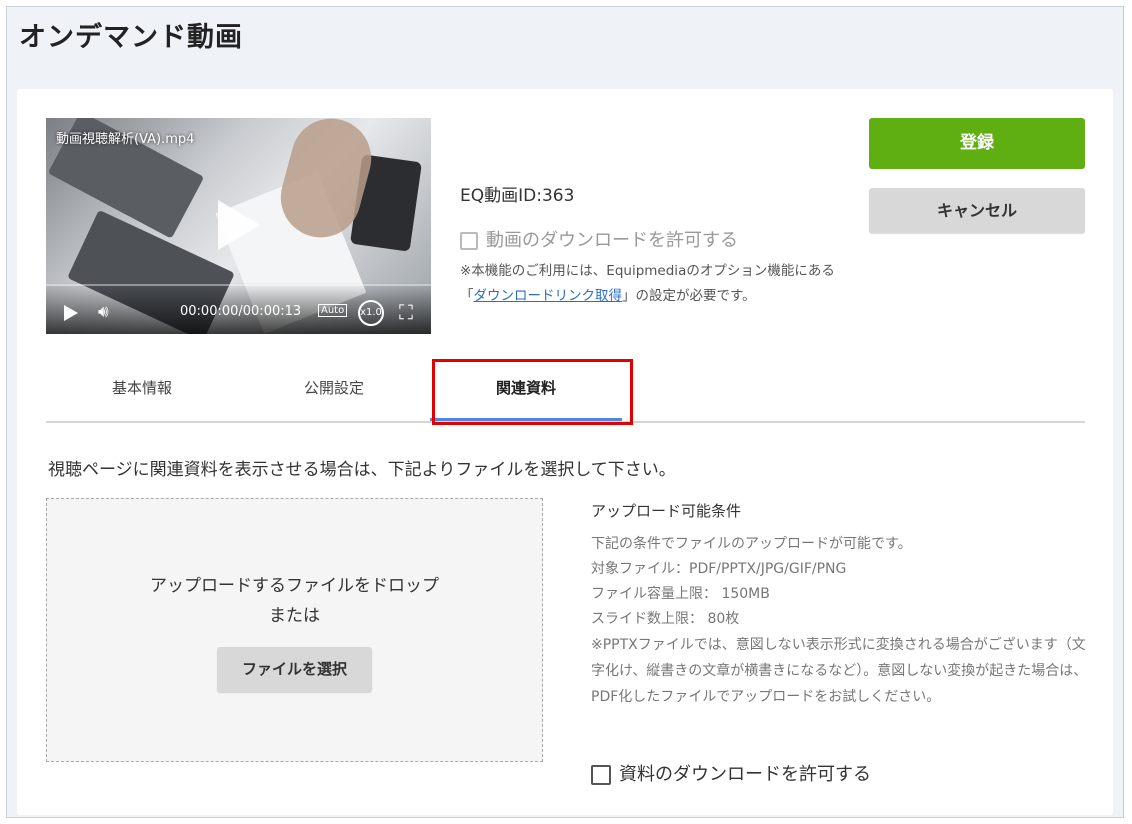 The width and height of the screenshot is (1132, 824). Describe the element at coordinates (548, 296) in the screenshot. I see `download-link-option-link: ダウンロードリンク取得` at that location.